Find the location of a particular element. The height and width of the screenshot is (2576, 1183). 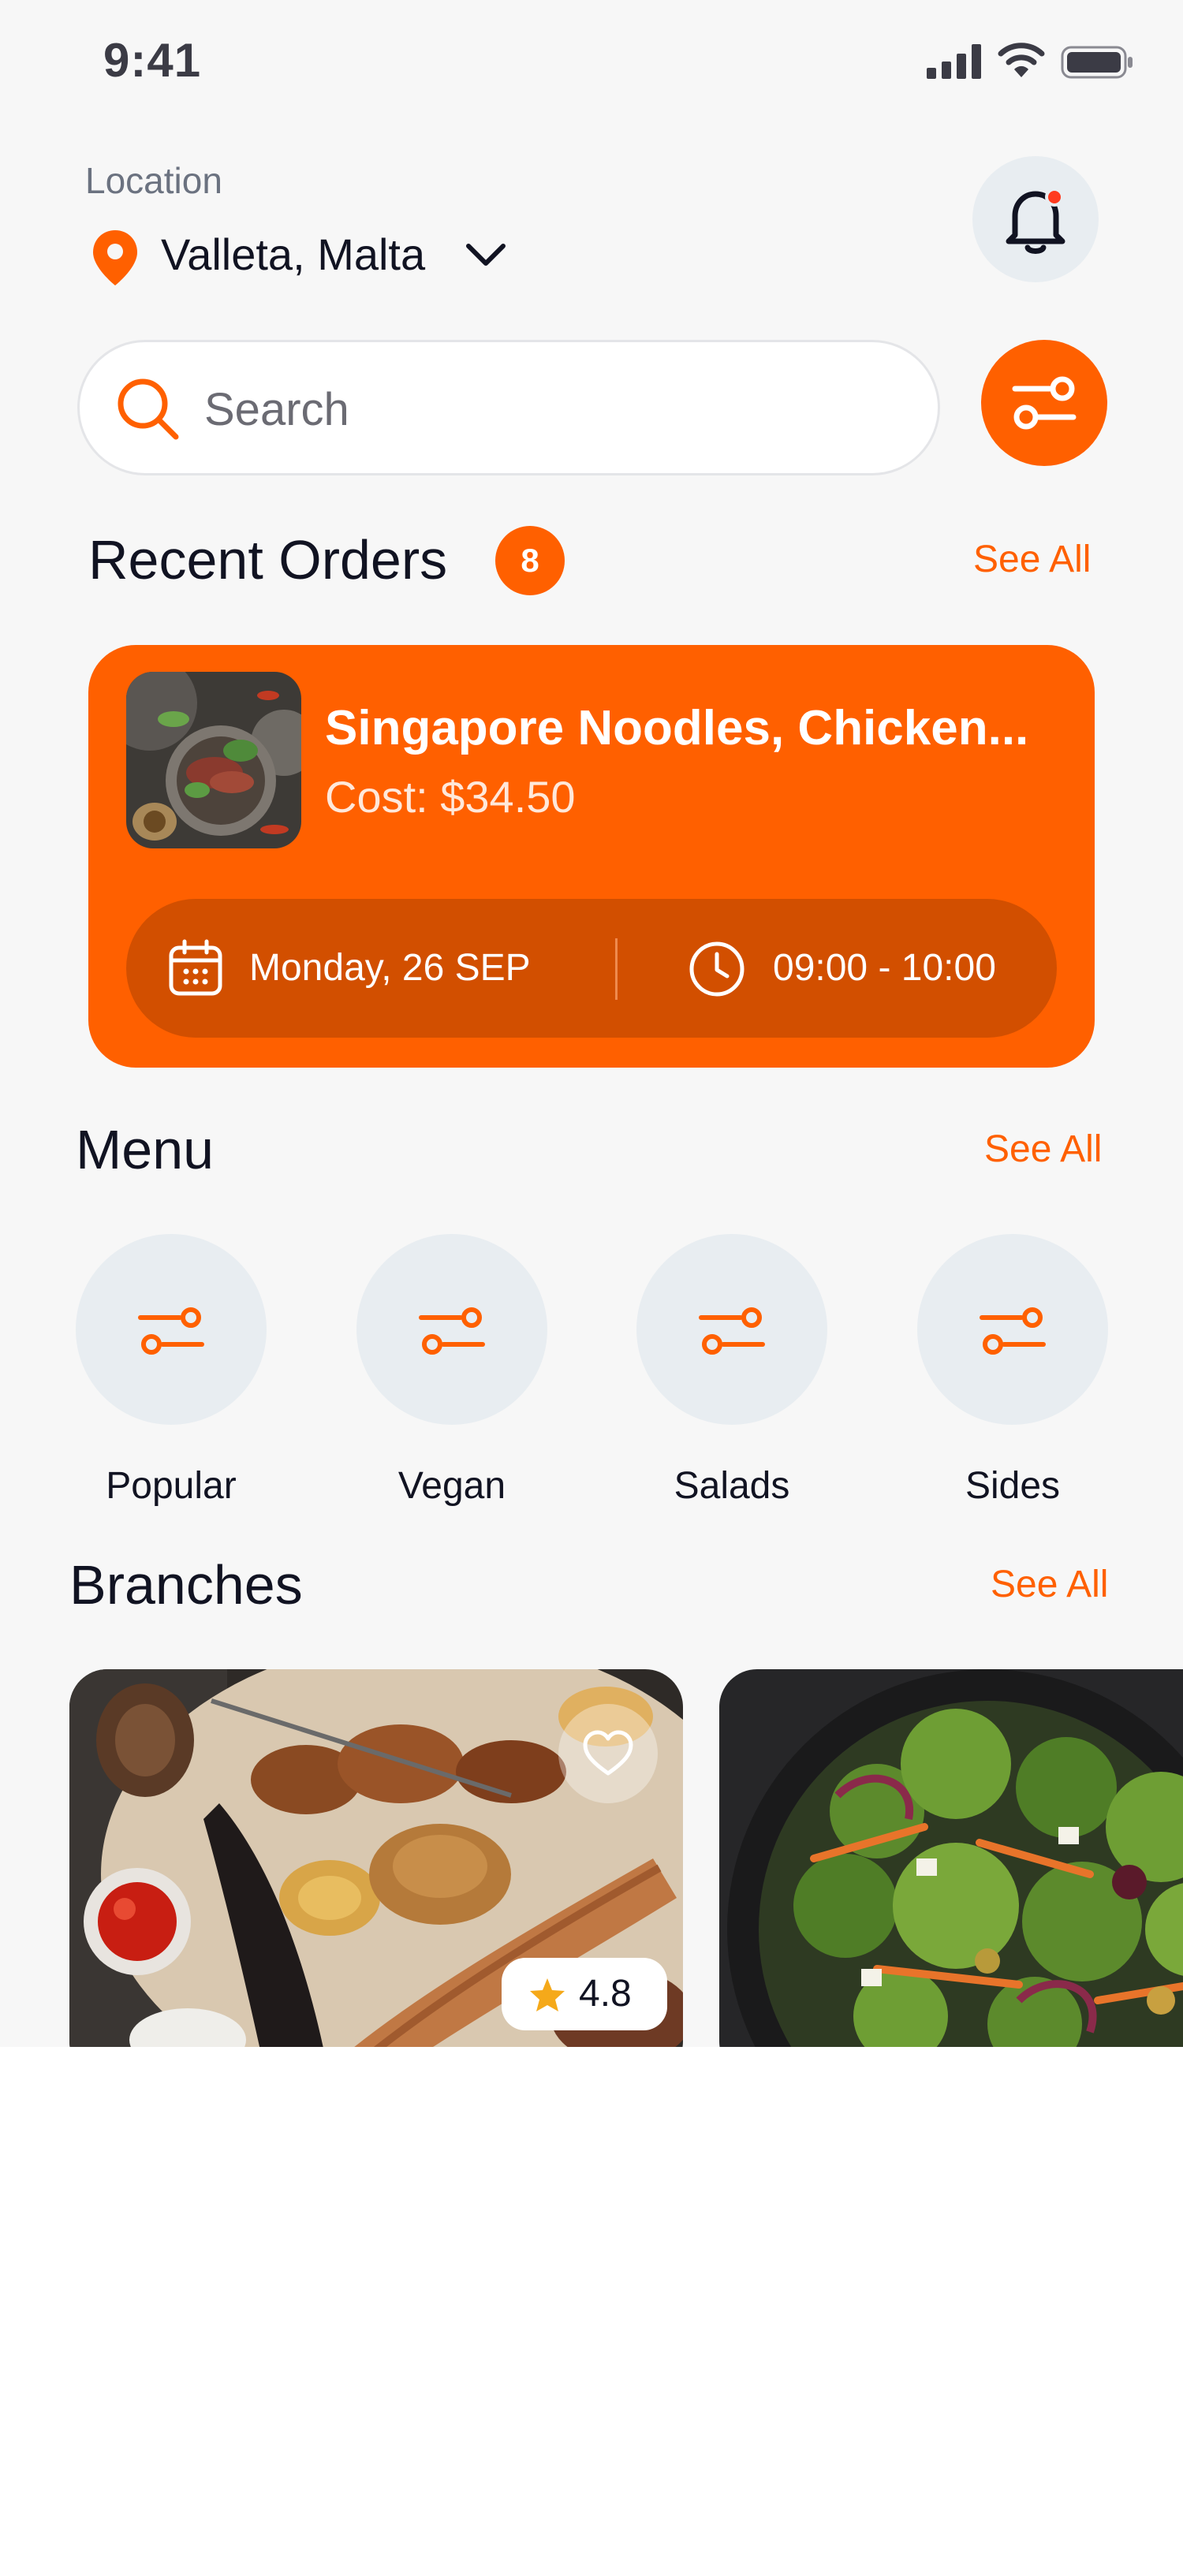

search-input: Search is located at coordinates (276, 410).